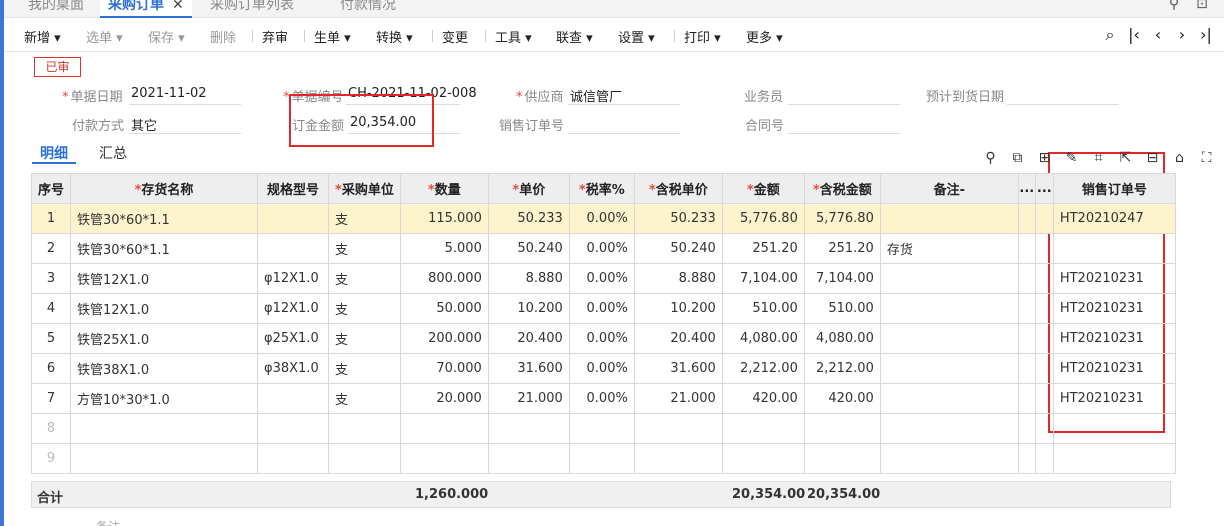  What do you see at coordinates (1098, 158) in the screenshot?
I see `scan-icon: ⌗` at bounding box center [1098, 158].